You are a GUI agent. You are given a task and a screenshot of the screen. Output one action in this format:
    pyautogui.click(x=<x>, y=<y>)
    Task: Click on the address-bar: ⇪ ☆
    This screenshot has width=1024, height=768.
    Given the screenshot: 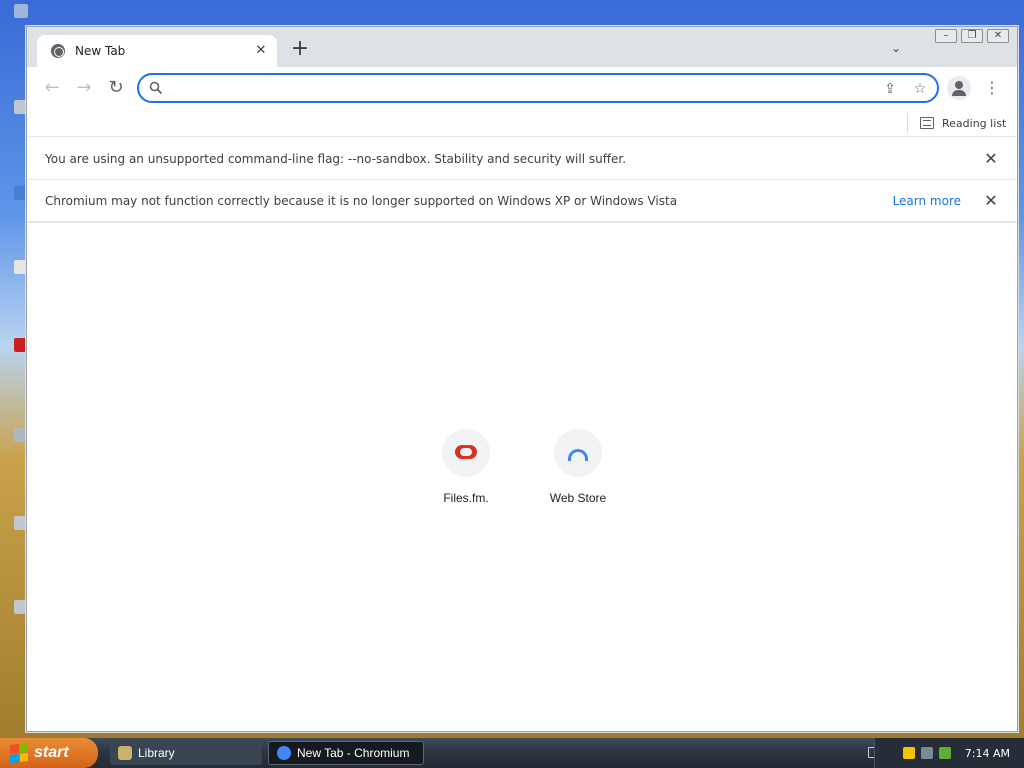 What is the action you would take?
    pyautogui.click(x=538, y=88)
    